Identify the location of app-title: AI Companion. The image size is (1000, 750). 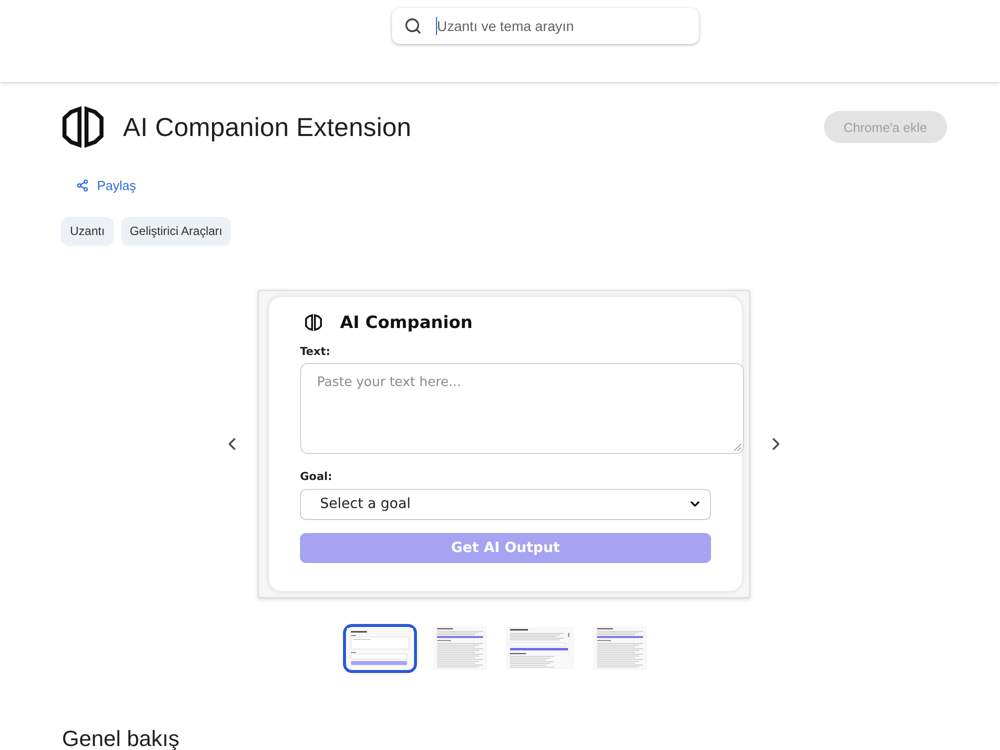
(406, 322).